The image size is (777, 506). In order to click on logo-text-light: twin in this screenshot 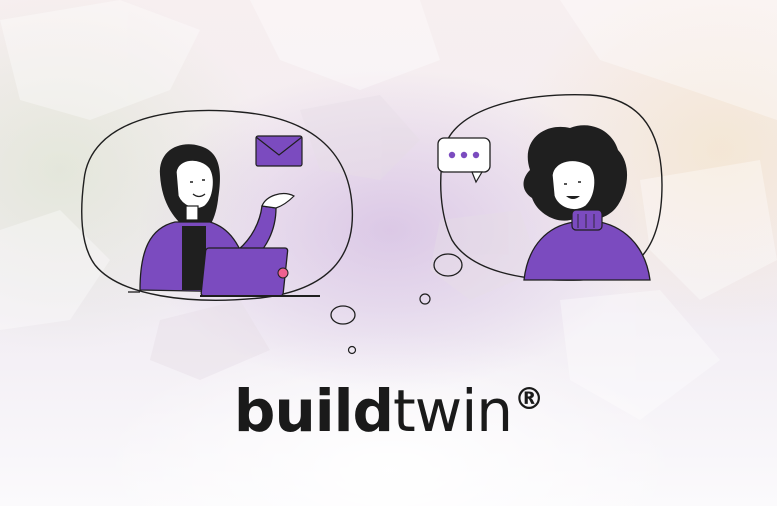, I will do `click(453, 411)`.